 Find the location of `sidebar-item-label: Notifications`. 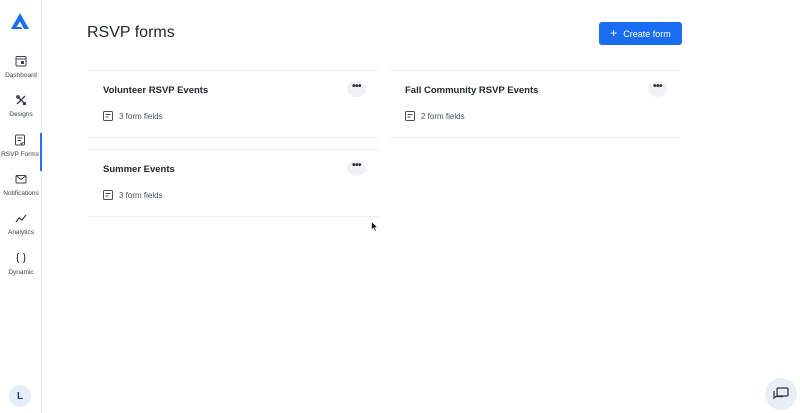

sidebar-item-label: Notifications is located at coordinates (21, 193).